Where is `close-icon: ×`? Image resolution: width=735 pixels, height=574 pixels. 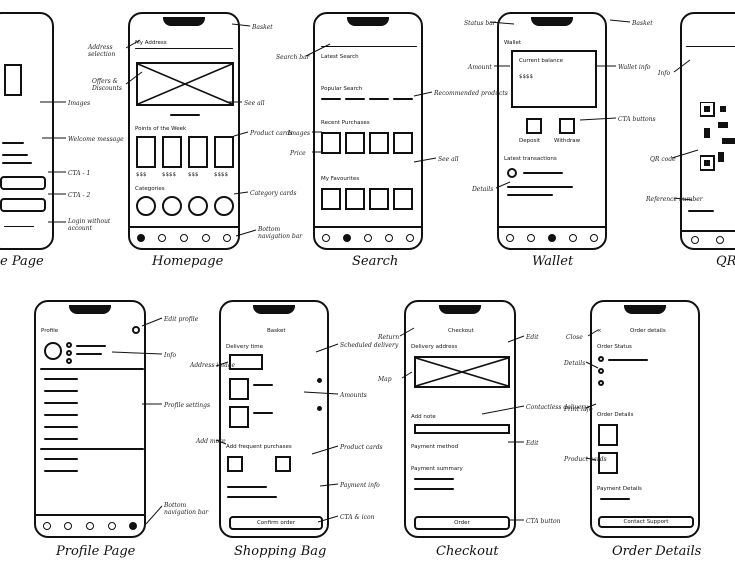
close-icon: × is located at coordinates (599, 331).